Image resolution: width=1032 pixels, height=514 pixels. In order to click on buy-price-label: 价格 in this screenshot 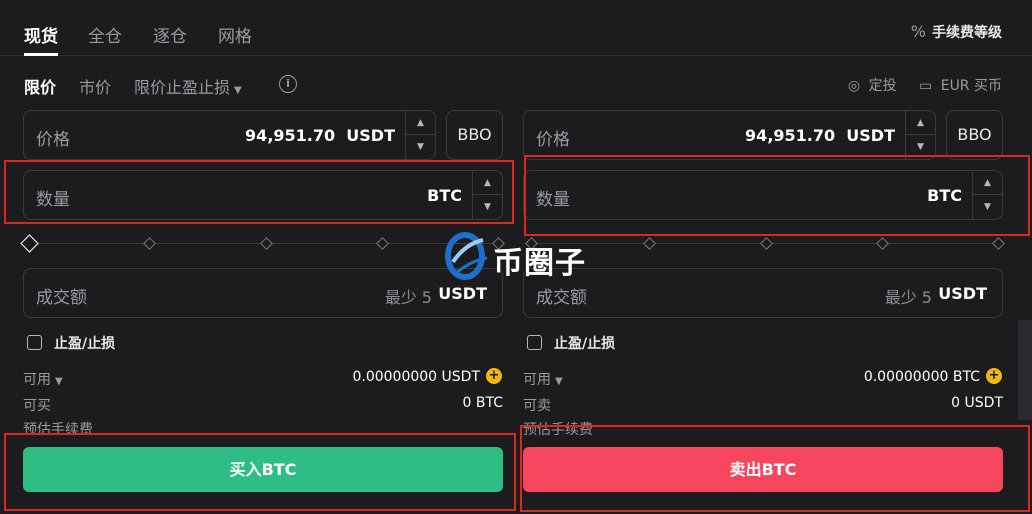, I will do `click(53, 140)`.